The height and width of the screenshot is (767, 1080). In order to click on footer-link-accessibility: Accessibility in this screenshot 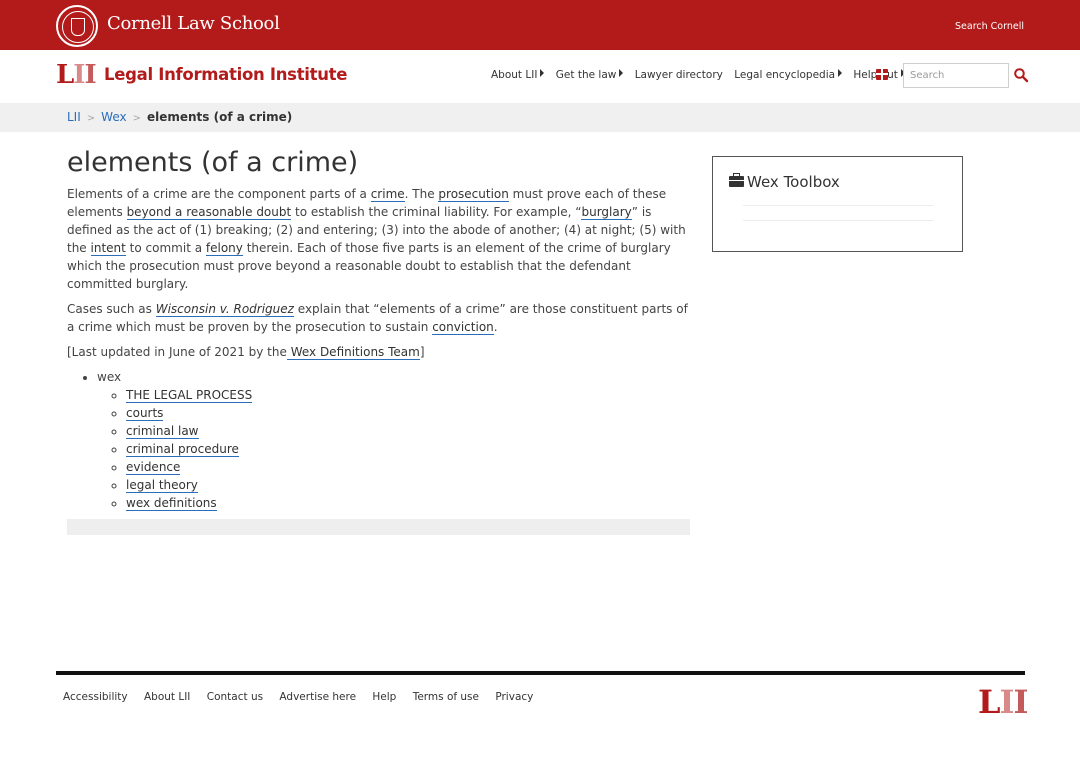, I will do `click(95, 697)`.